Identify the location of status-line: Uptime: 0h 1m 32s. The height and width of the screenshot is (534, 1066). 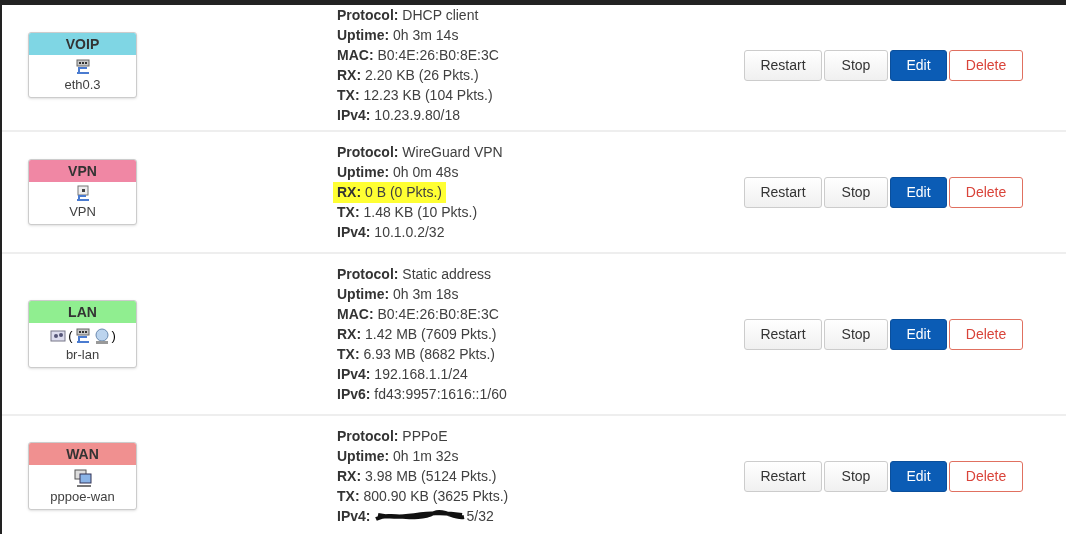
(398, 456).